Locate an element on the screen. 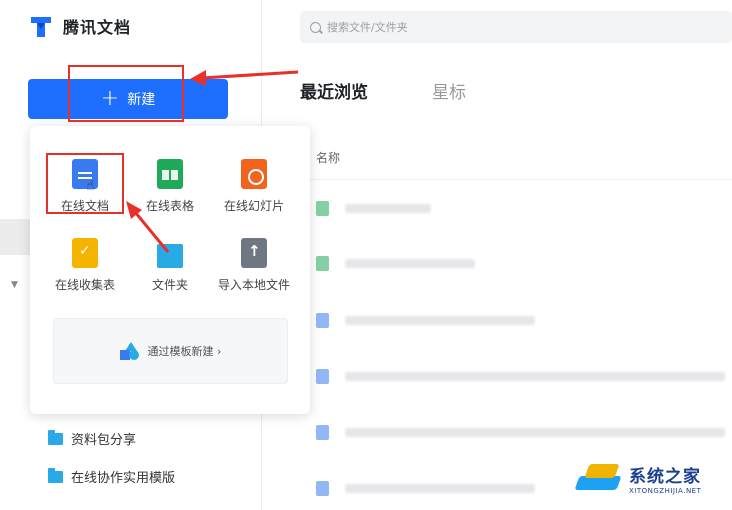 The width and height of the screenshot is (732, 510). tencent-docs-logo-icon is located at coordinates (41, 27).